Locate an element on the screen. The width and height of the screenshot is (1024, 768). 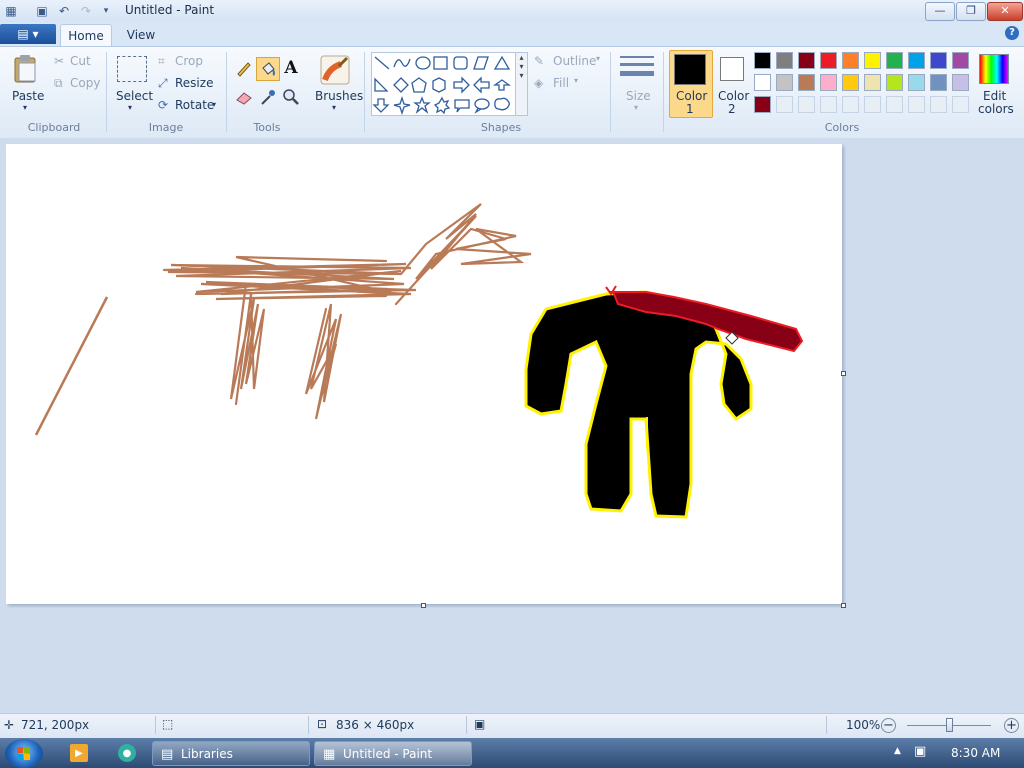
zoom-out-button: − is located at coordinates (888, 725).